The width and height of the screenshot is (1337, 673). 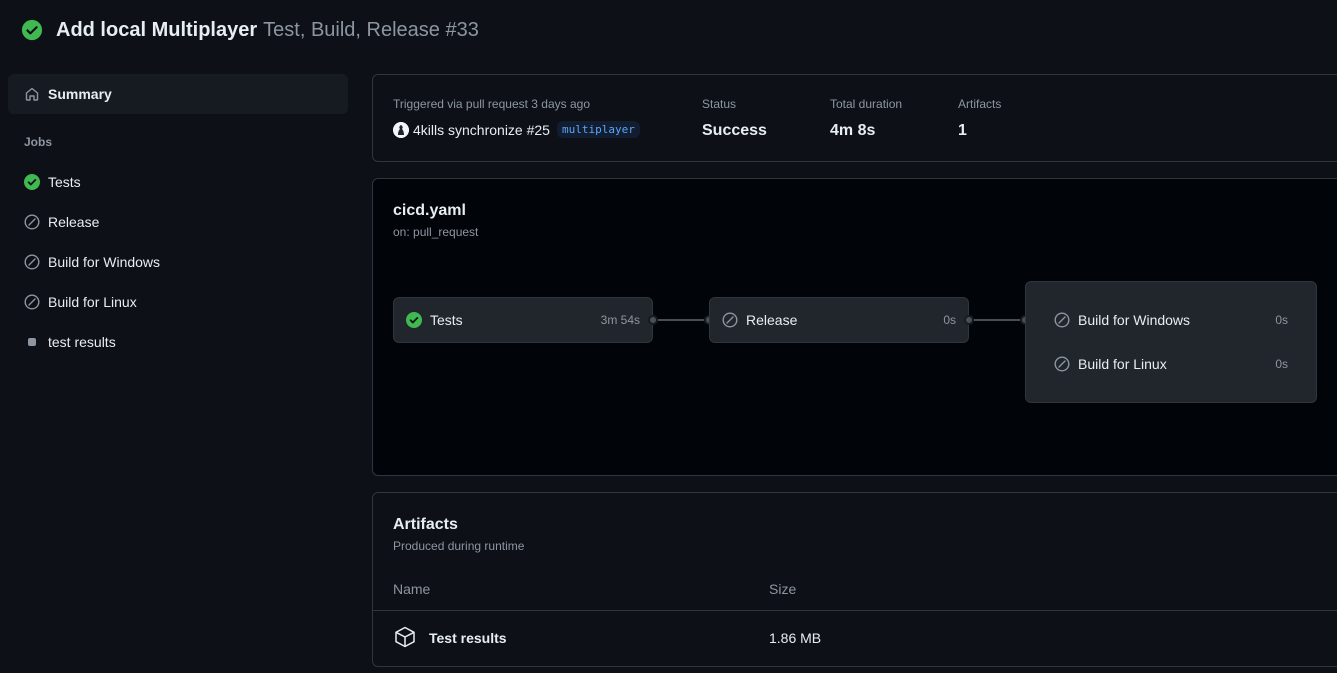 I want to click on dot-icon, so click(x=32, y=342).